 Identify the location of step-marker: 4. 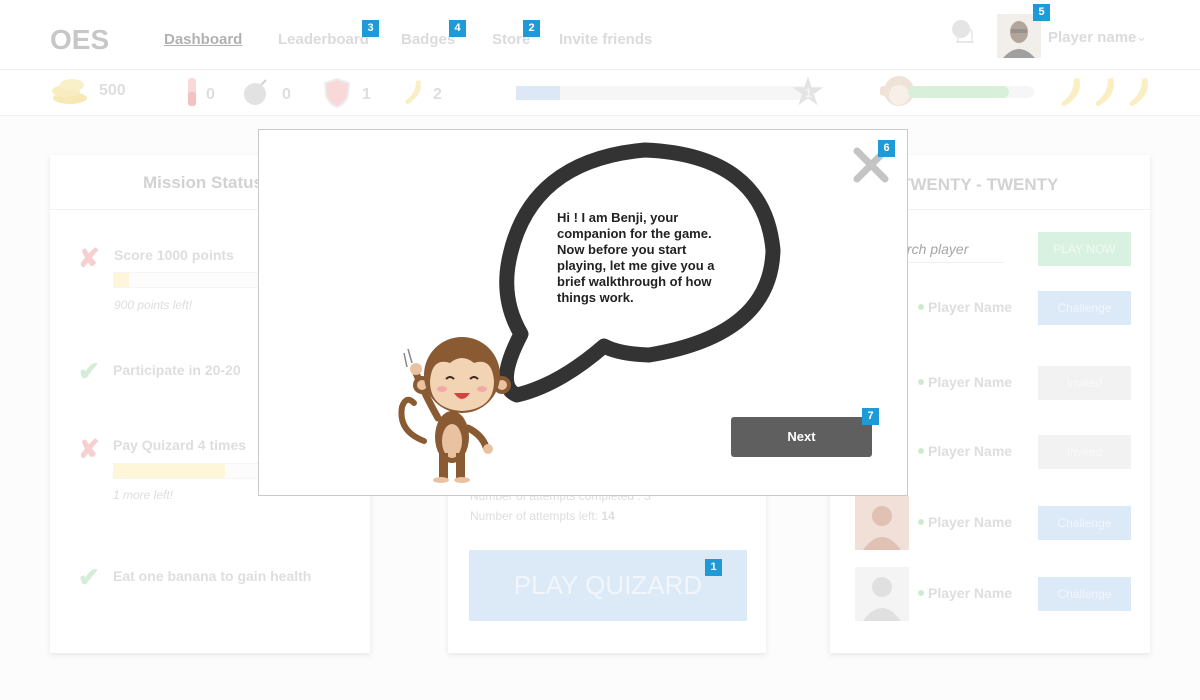
(457, 28).